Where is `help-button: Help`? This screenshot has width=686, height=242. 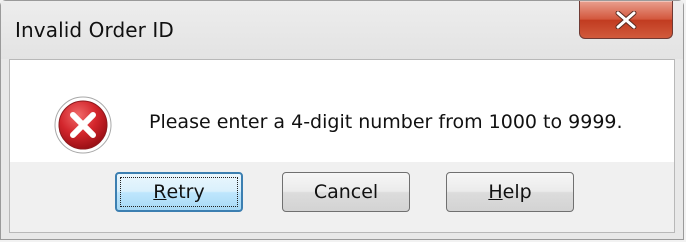
help-button: Help is located at coordinates (510, 192).